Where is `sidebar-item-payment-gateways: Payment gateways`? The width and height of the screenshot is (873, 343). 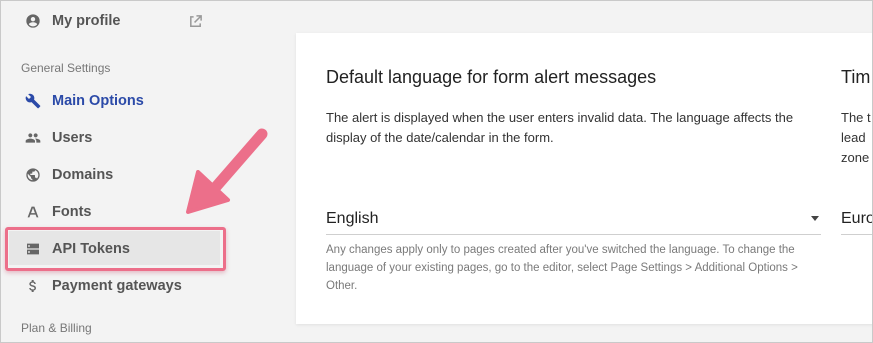
sidebar-item-payment-gateways: Payment gateways is located at coordinates (120, 285).